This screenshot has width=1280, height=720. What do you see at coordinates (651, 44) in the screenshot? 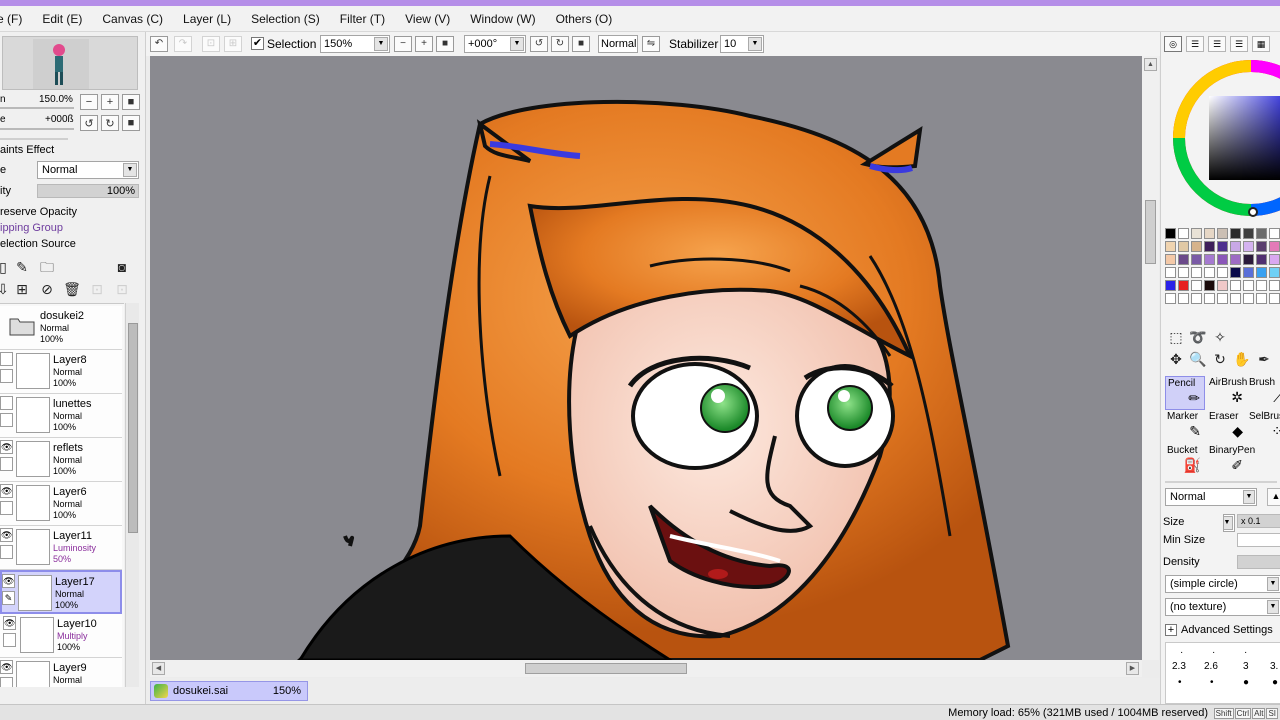
I see `flip-view-button: ⇋` at bounding box center [651, 44].